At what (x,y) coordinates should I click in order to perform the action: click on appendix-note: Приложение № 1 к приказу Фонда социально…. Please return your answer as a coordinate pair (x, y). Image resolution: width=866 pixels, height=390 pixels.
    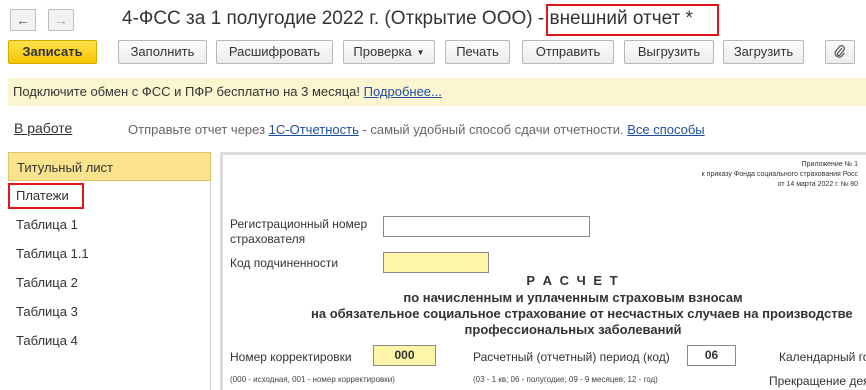
    Looking at the image, I should click on (748, 175).